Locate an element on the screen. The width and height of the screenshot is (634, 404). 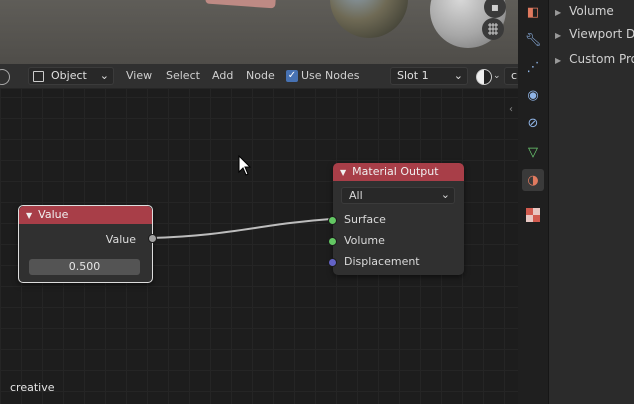
properties-tabs: ◧ 🔧︎ ⋰ ◉ ⊘ ▽ ◑ is located at coordinates (533, 202).